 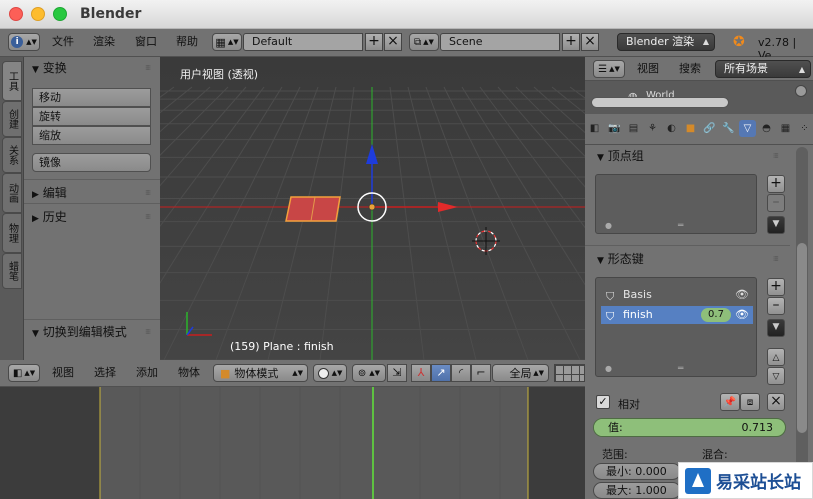 What do you see at coordinates (776, 306) in the screenshot?
I see `remove-shape-key-button: –` at bounding box center [776, 306].